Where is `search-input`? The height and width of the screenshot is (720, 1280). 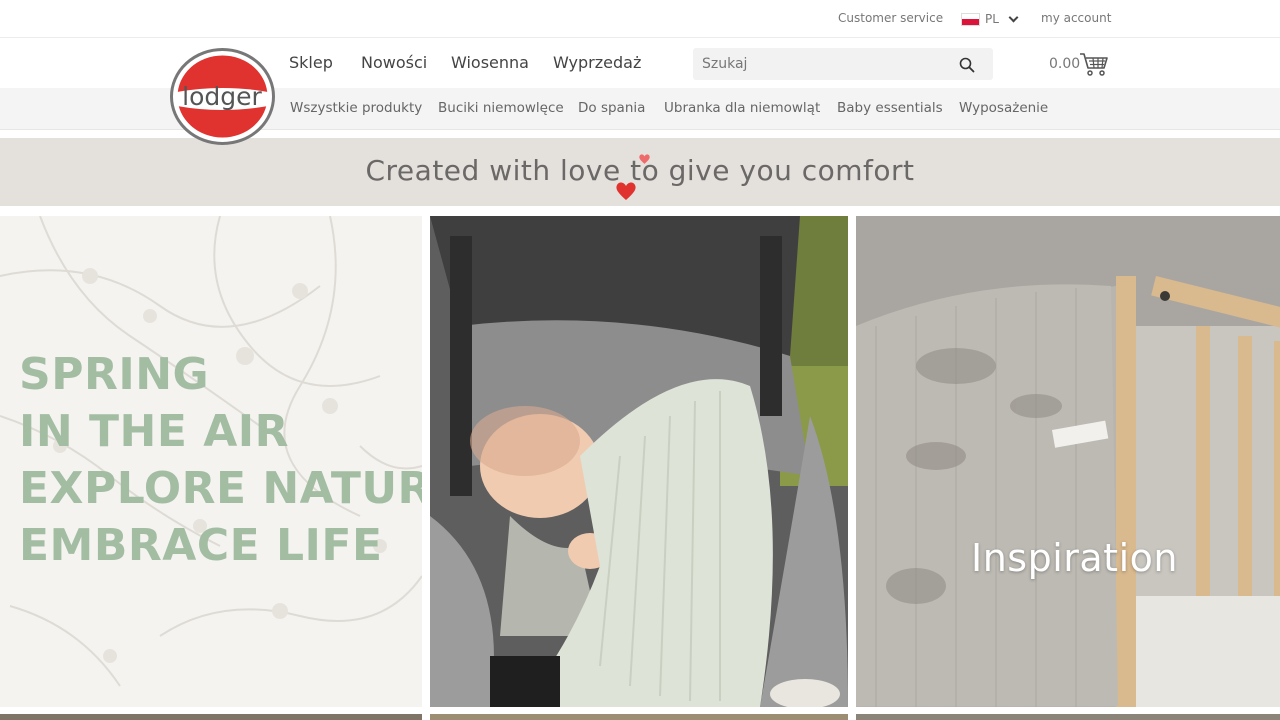
search-input is located at coordinates (818, 64).